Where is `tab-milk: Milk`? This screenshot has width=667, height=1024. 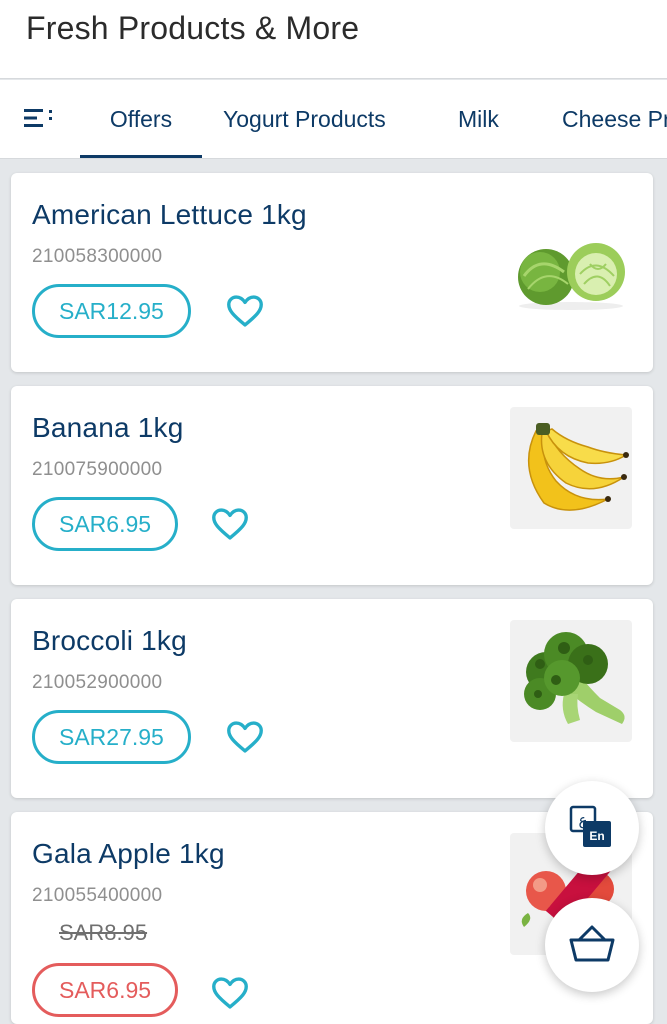 tab-milk: Milk is located at coordinates (478, 119).